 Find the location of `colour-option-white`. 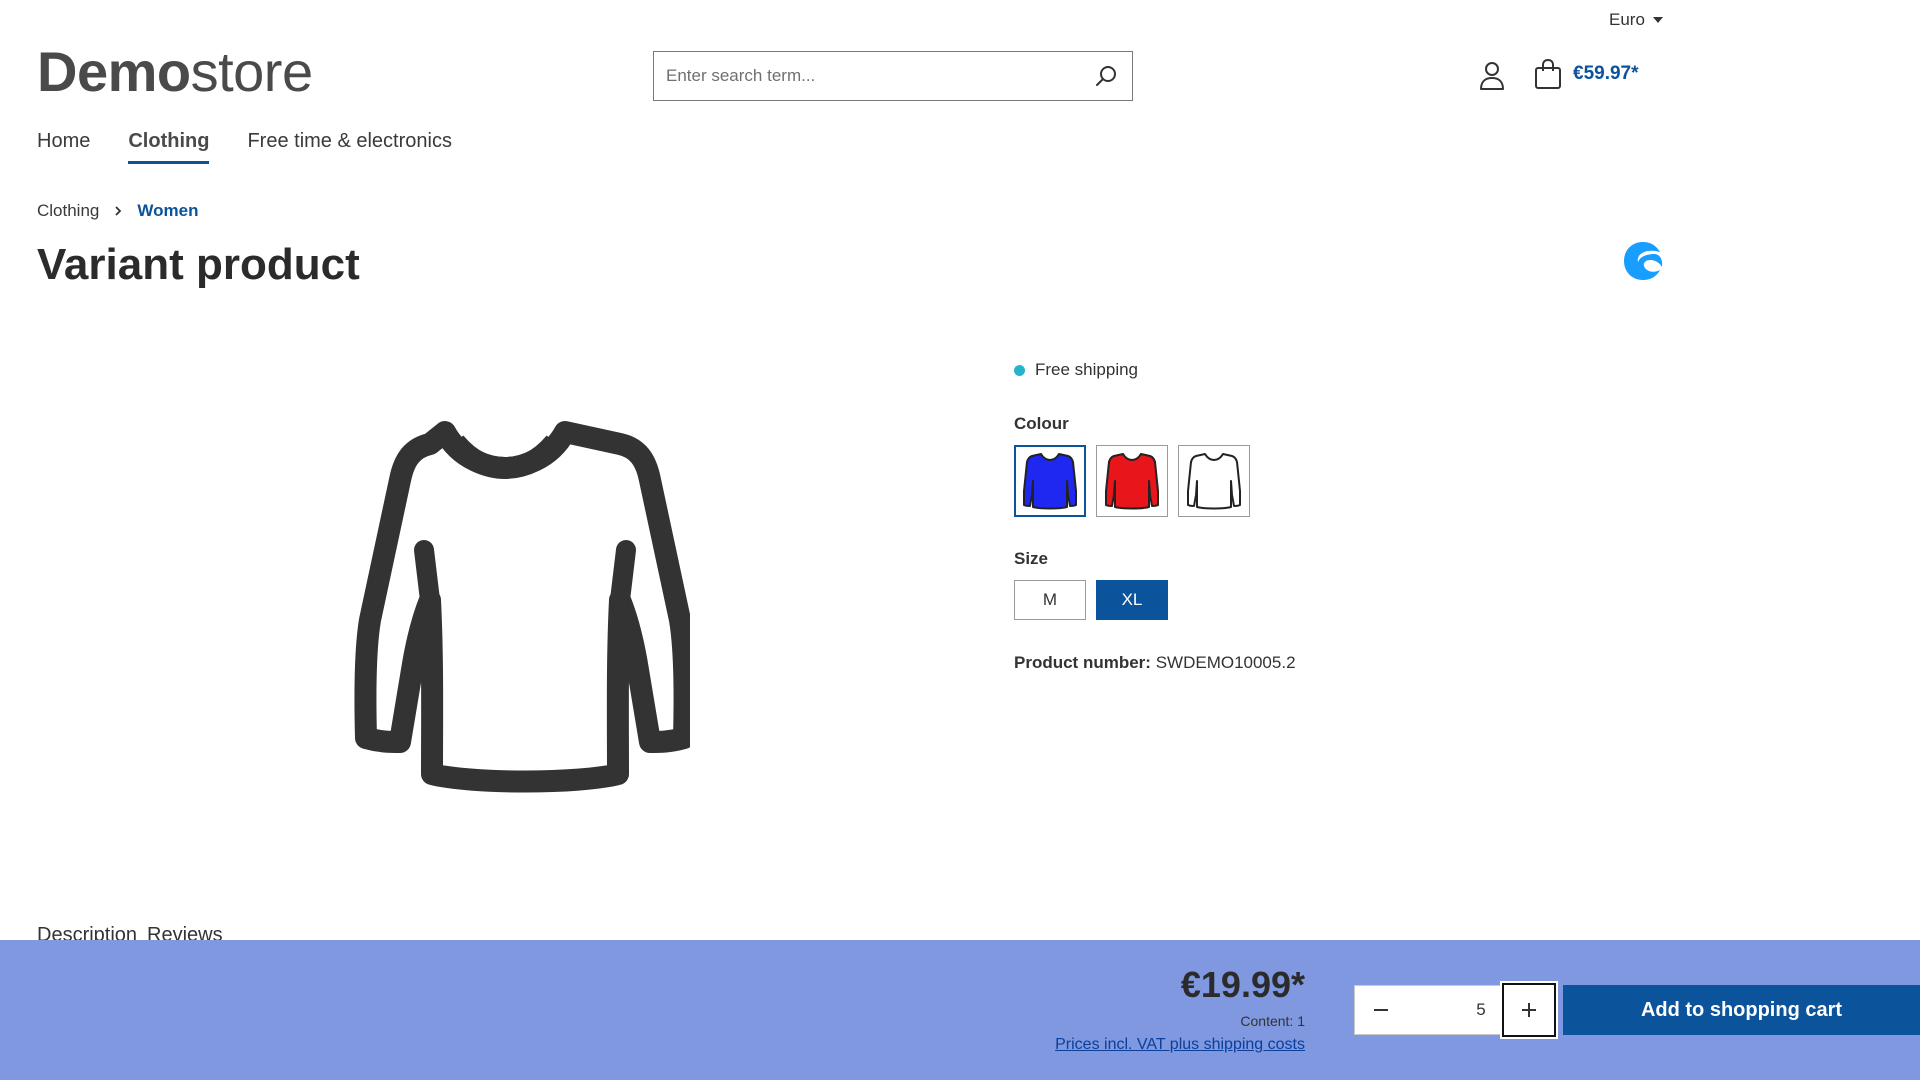

colour-option-white is located at coordinates (1214, 481).